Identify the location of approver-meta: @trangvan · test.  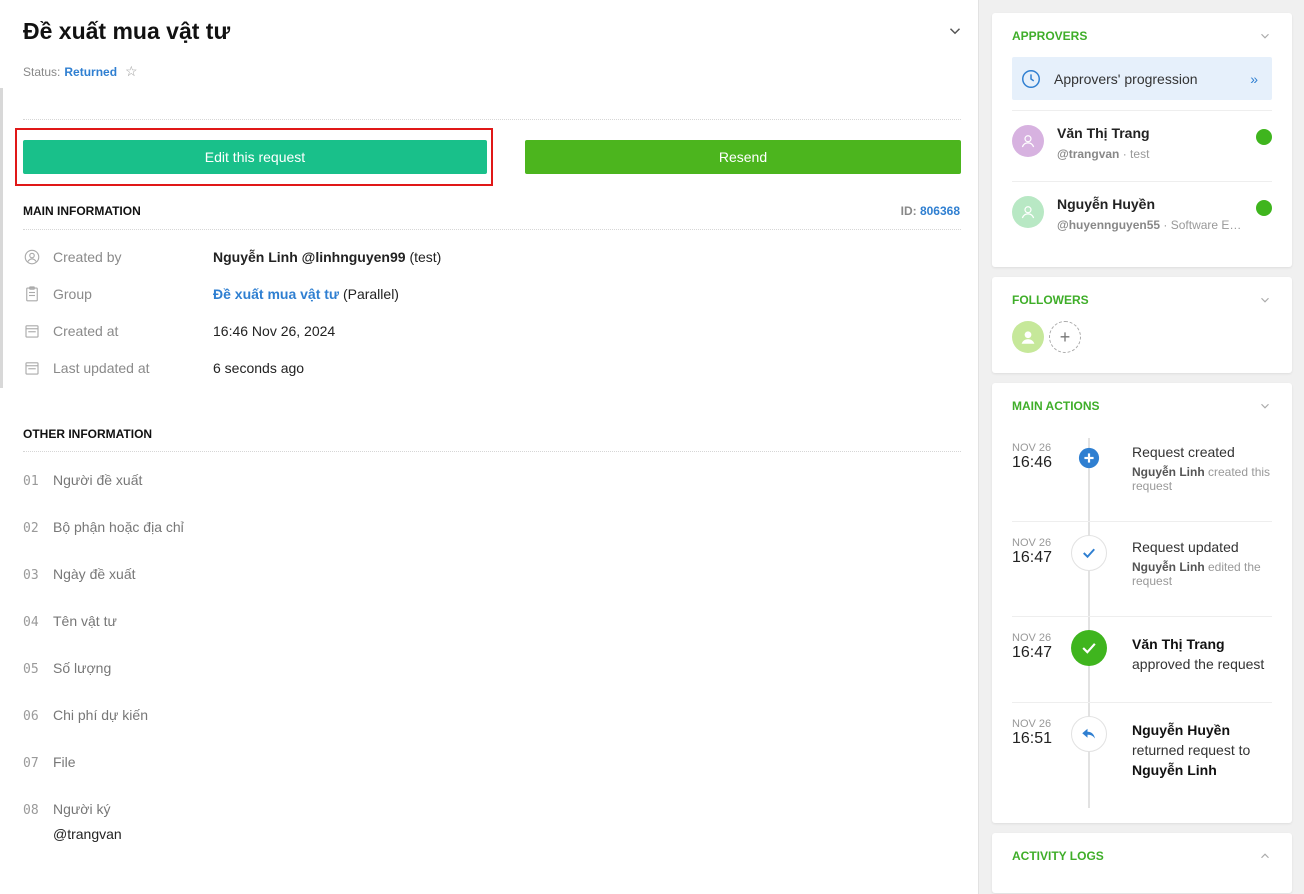
(1152, 154).